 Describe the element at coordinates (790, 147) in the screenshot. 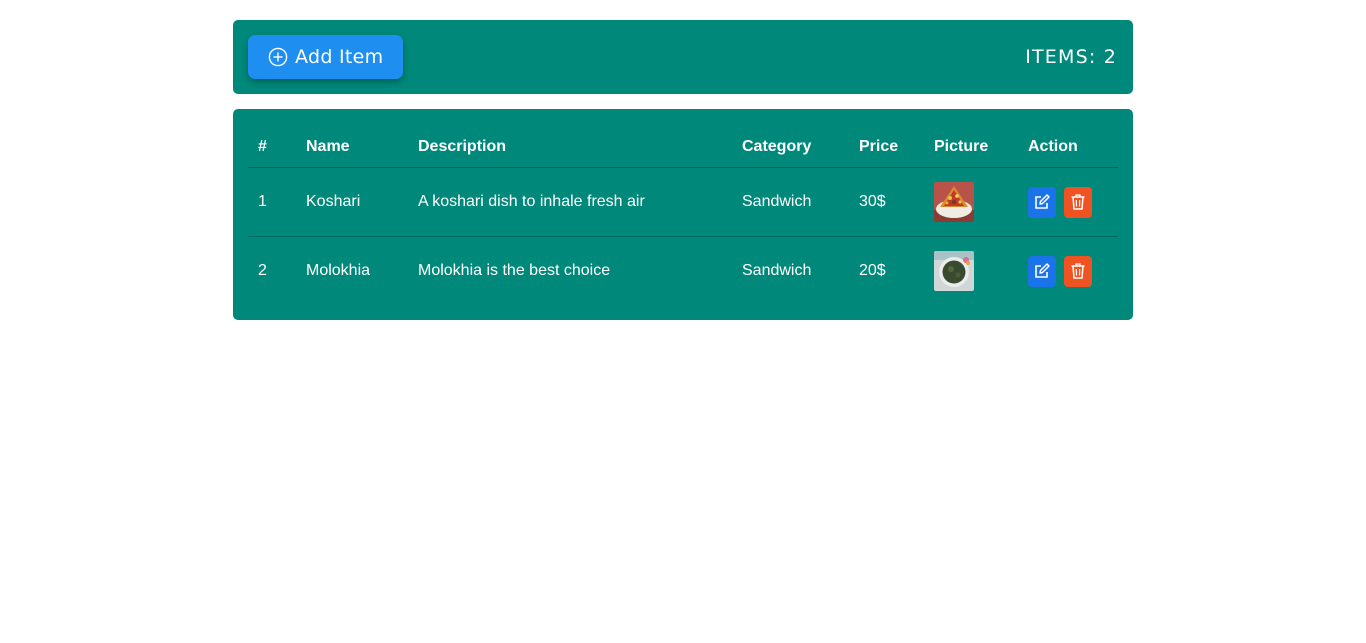

I see `col-header-category: Category` at that location.